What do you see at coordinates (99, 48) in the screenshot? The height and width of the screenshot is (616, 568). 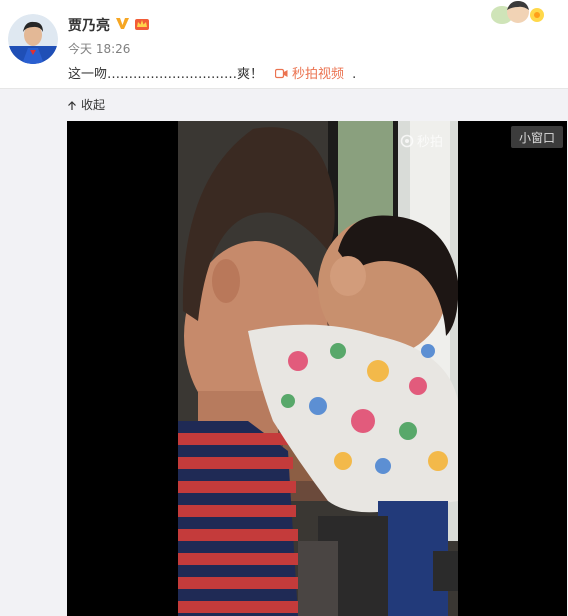 I see `post-time: 今天 18:26` at bounding box center [99, 48].